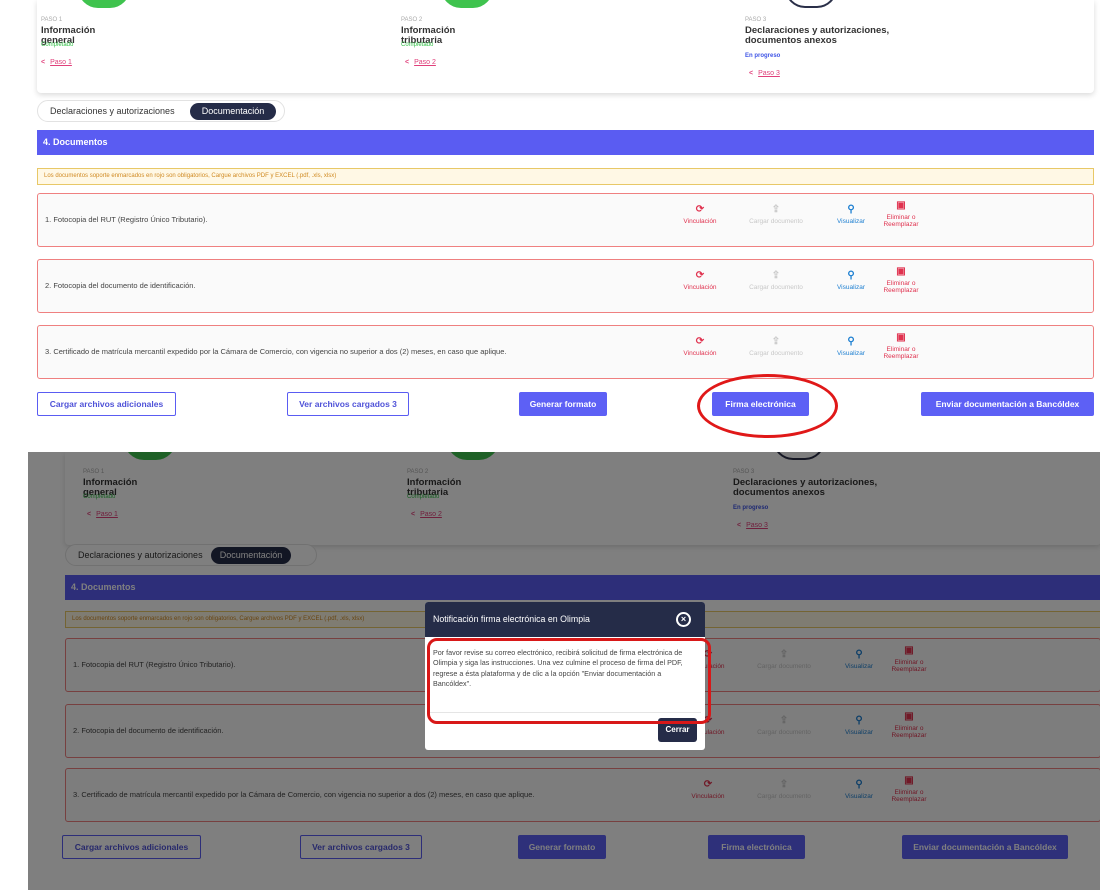  What do you see at coordinates (565, 142) in the screenshot?
I see `section-header: 4. Documentos` at bounding box center [565, 142].